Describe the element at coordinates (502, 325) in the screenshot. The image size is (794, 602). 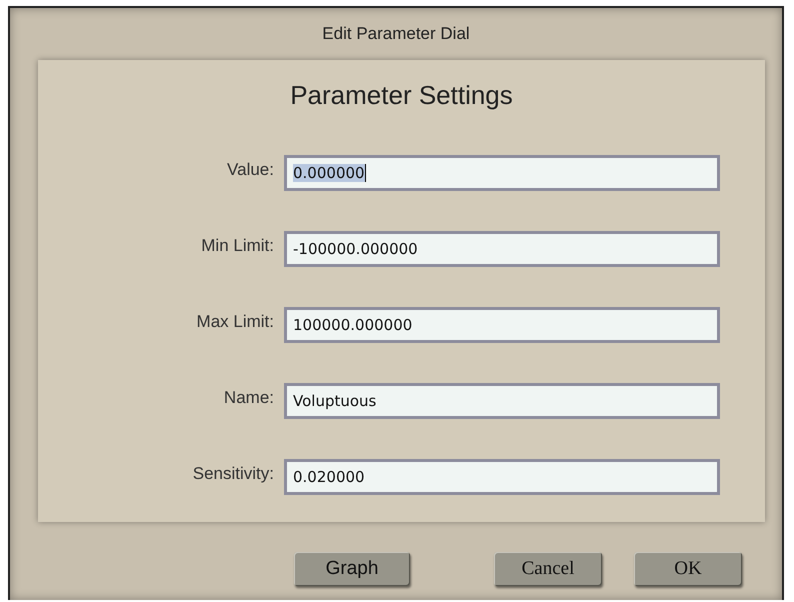
I see `input-field: 100000.000000` at that location.